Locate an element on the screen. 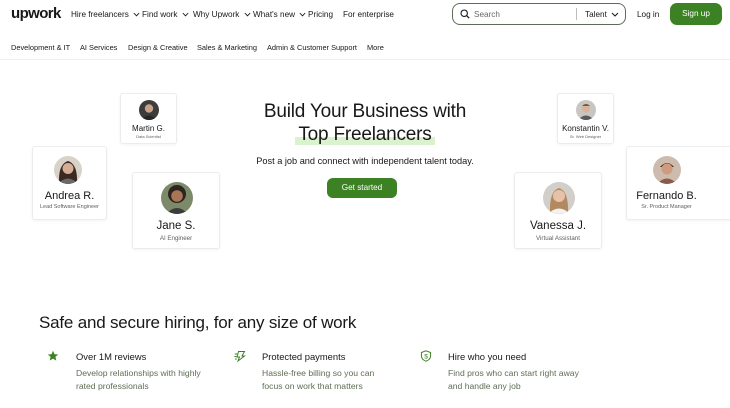 Image resolution: width=730 pixels, height=408 pixels. freelancer-role: Lead Software Engineer is located at coordinates (69, 207).